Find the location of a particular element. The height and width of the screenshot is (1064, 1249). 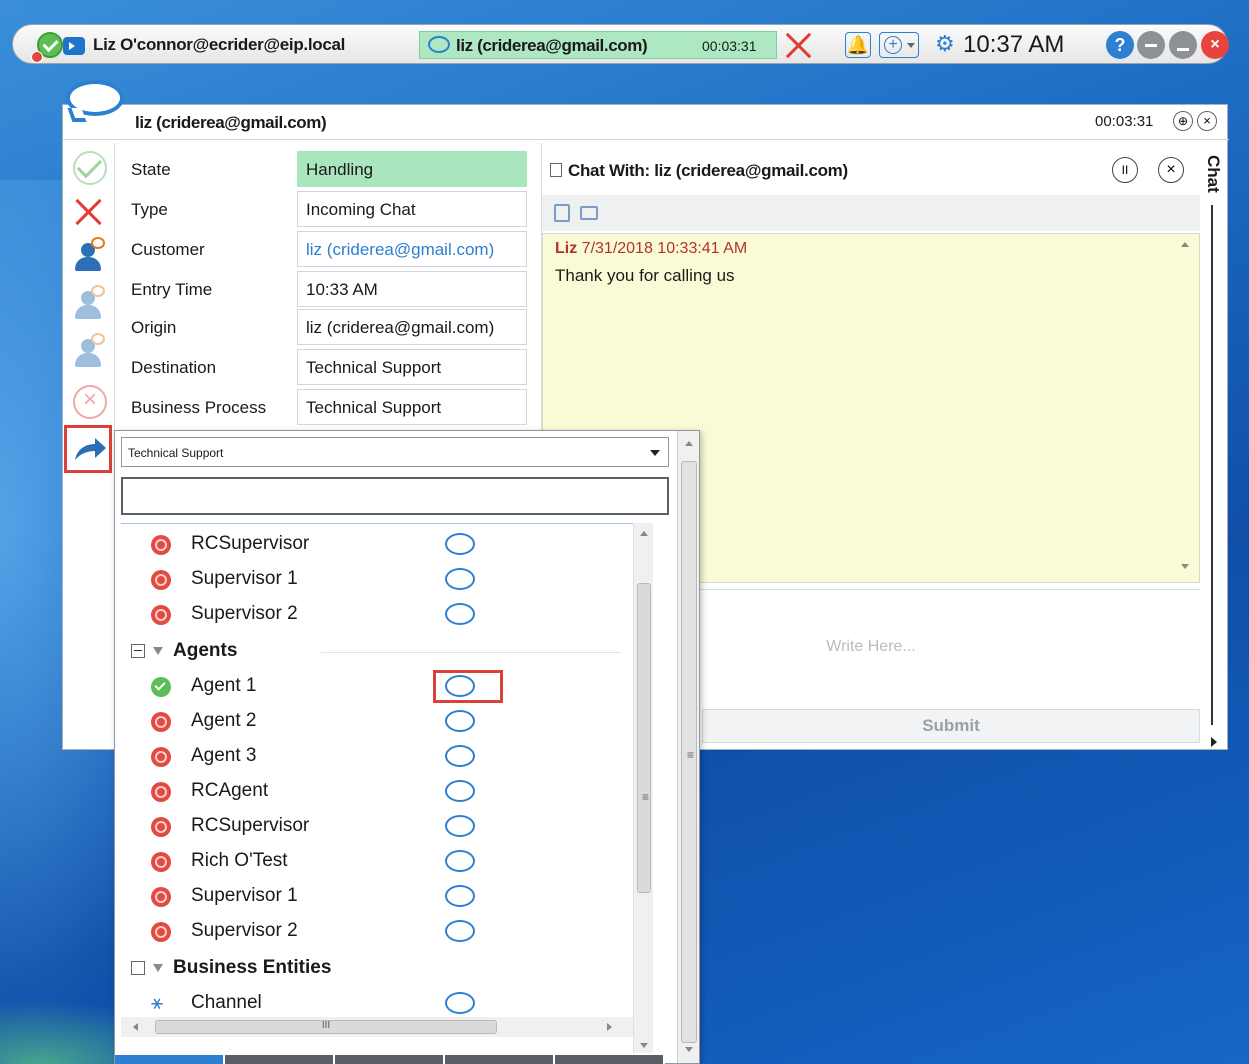

target-name: RCAgent is located at coordinates (230, 790).